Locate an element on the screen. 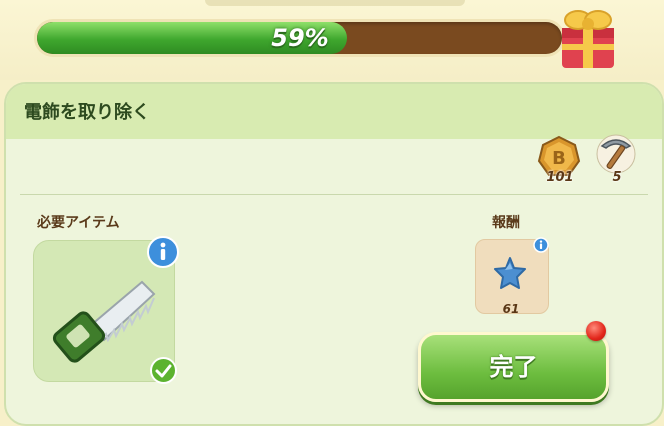 The image size is (664, 426). quest-title: 電飾を取り除く is located at coordinates (87, 112).